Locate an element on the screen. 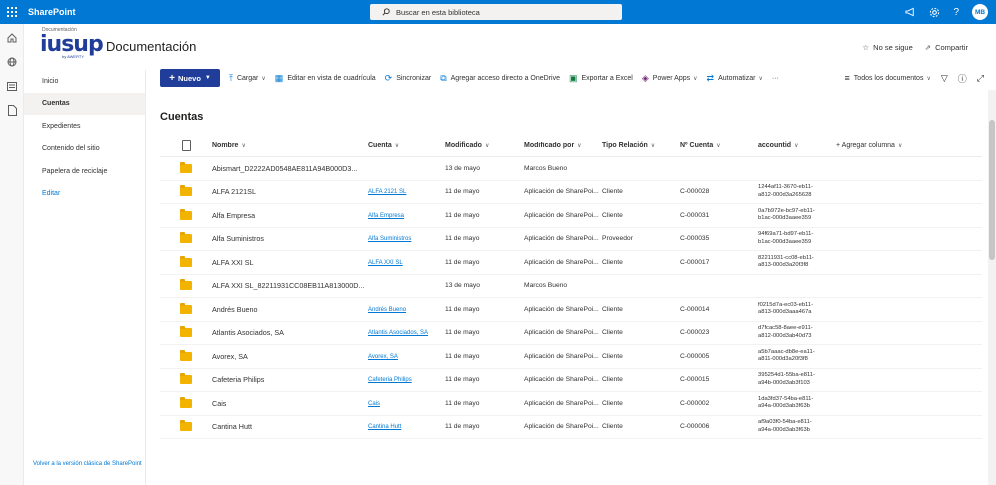 This screenshot has width=996, height=485. document-icon is located at coordinates (12, 110).